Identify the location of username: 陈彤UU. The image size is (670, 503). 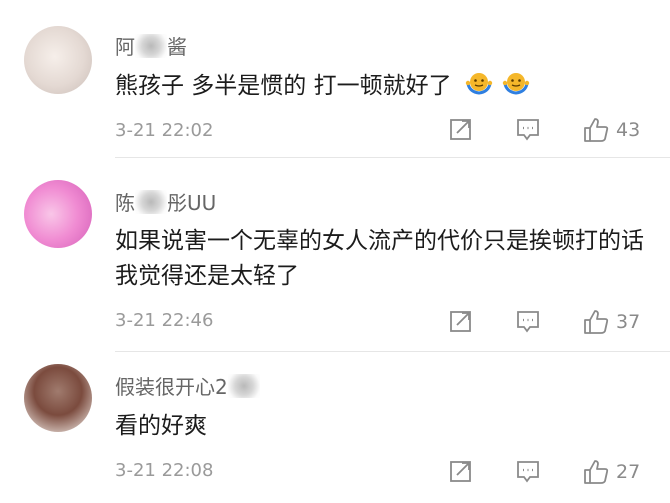
(165, 201).